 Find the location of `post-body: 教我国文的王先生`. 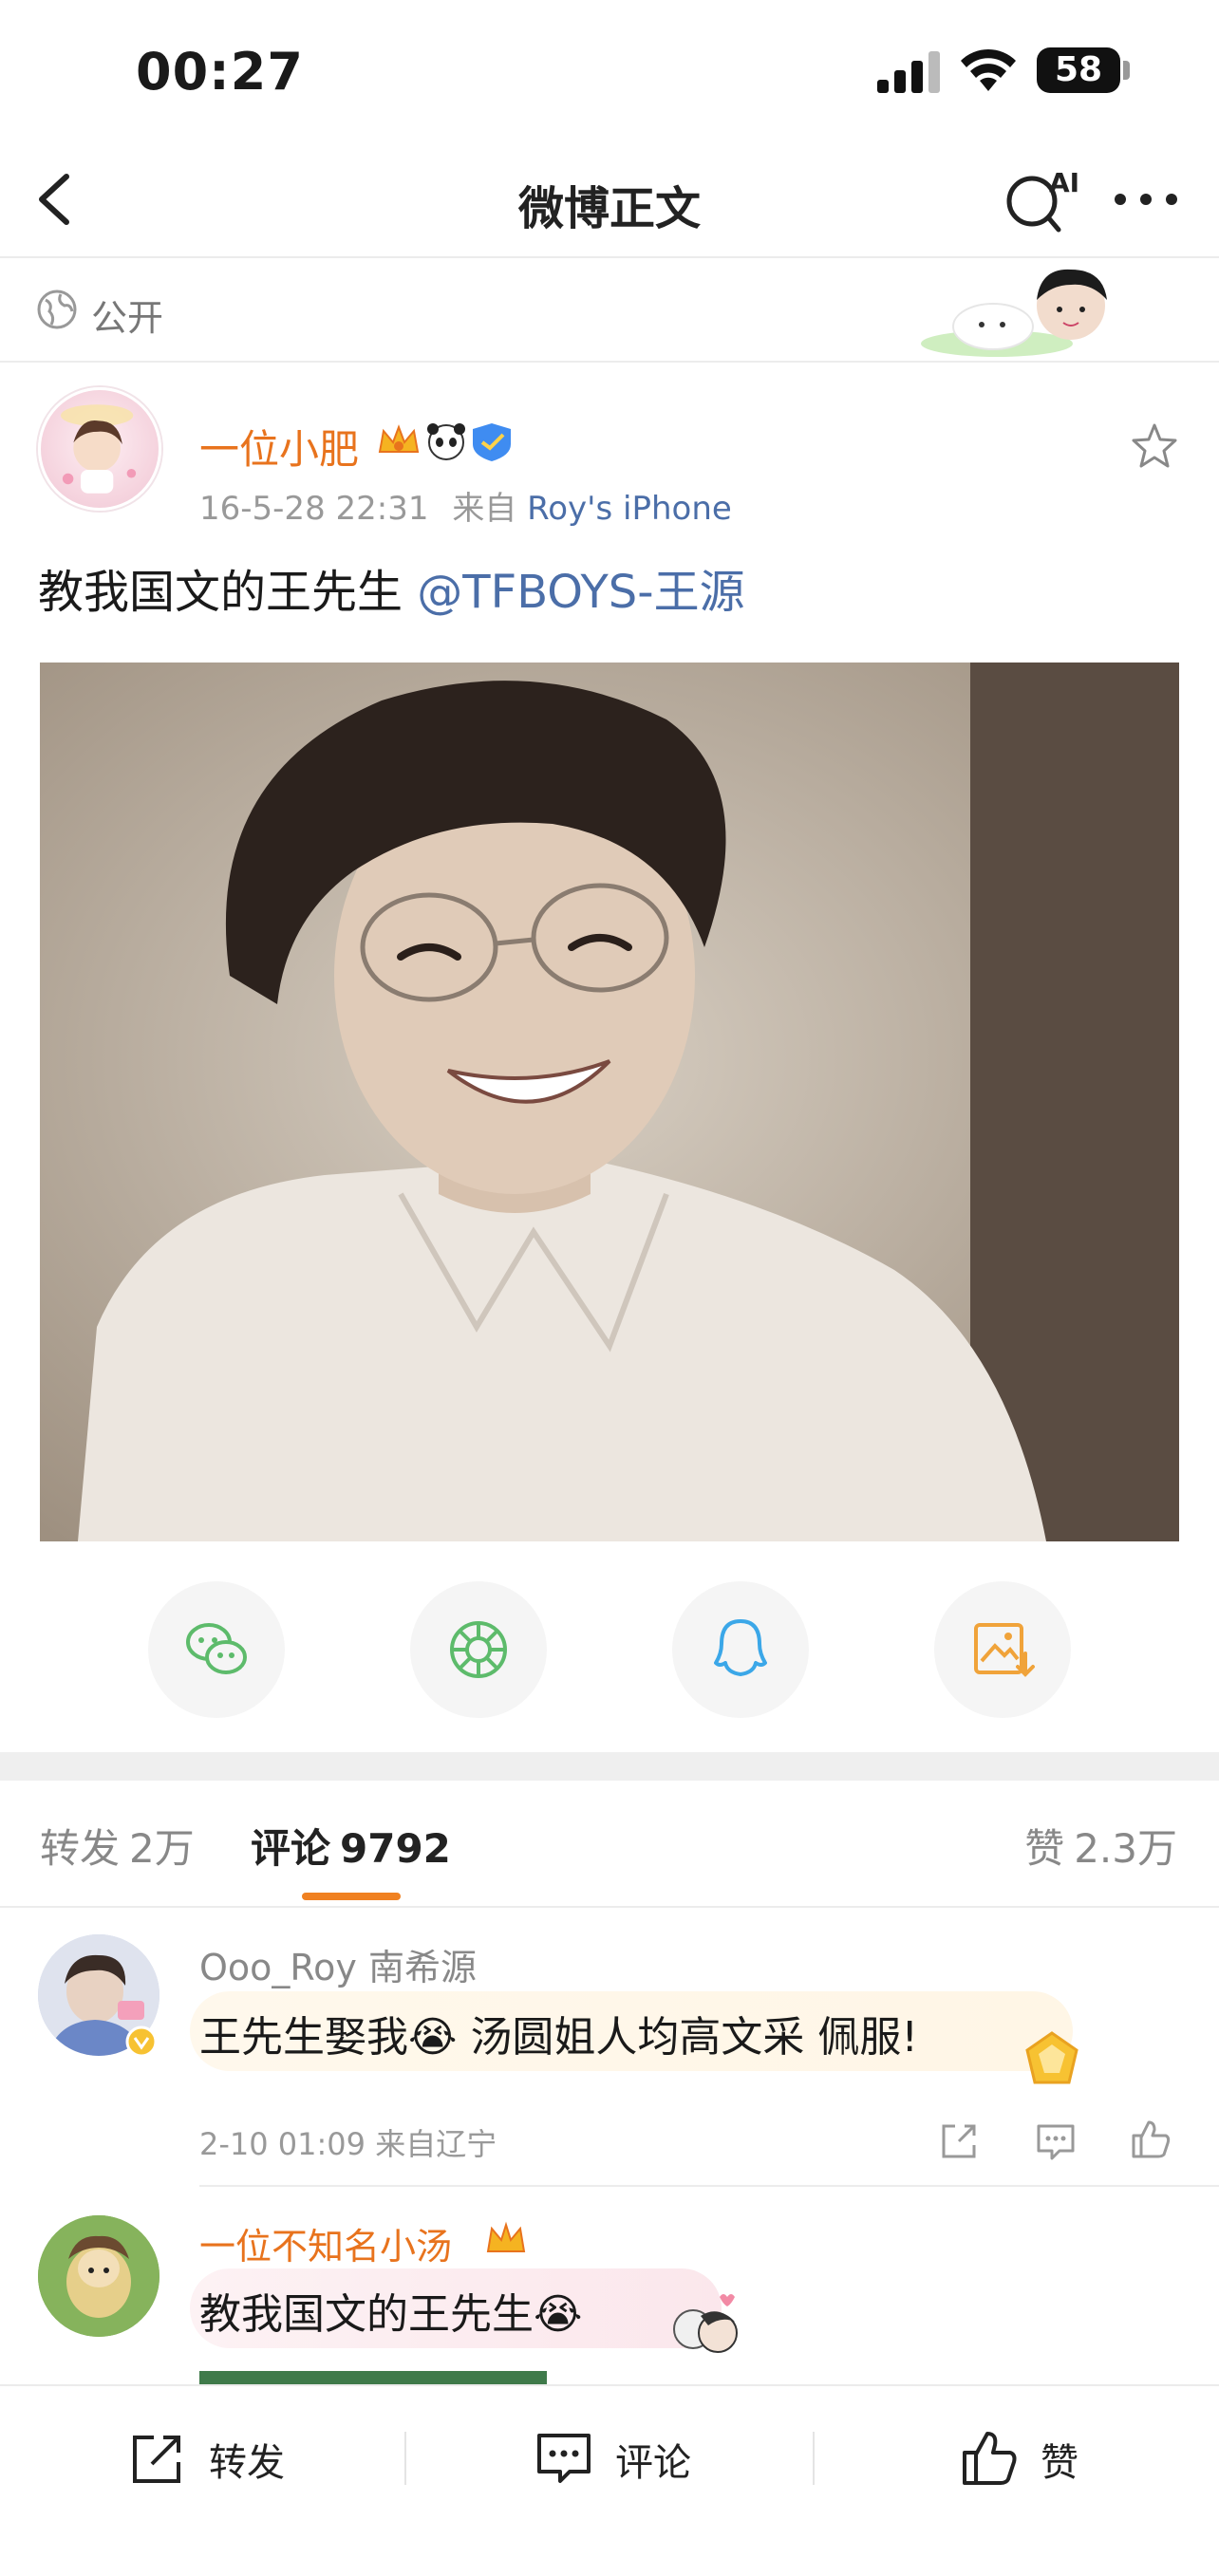

post-body: 教我国文的王先生 is located at coordinates (221, 592).